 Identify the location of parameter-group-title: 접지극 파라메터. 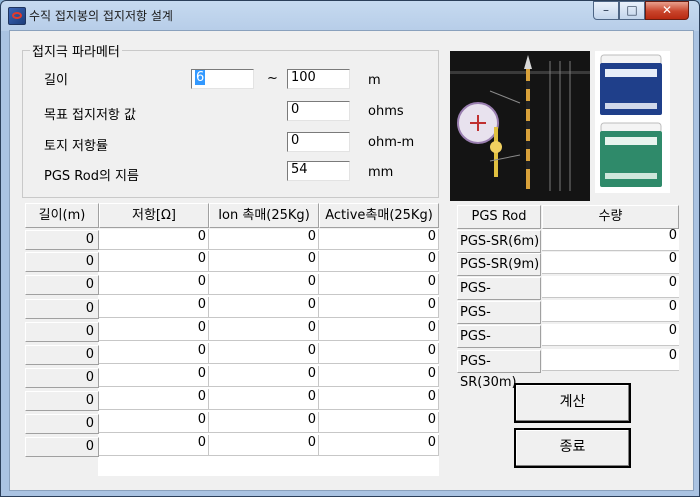
(76, 50).